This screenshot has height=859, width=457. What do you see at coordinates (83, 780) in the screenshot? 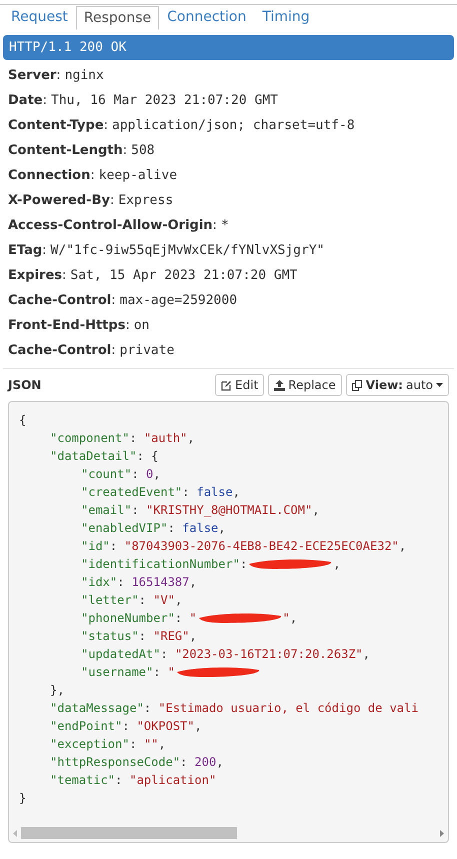
I see `json-key: "tematic"` at bounding box center [83, 780].